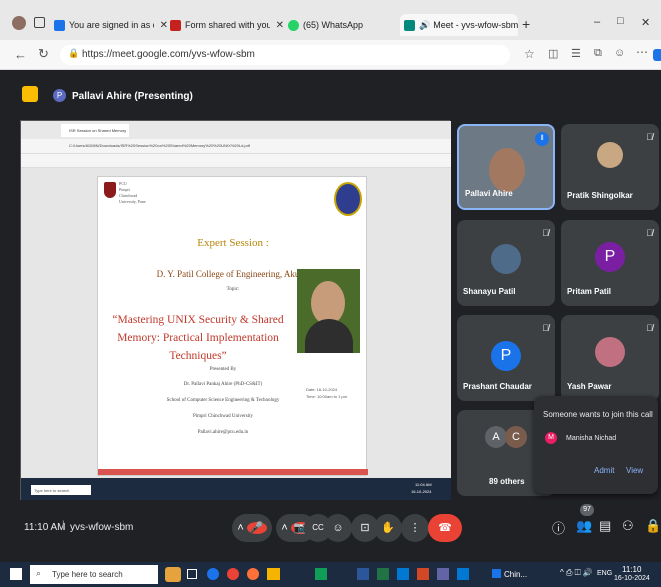  Describe the element at coordinates (326, 396) in the screenshot. I see `slide-time: Time: 10:00am to 1 pm` at that location.